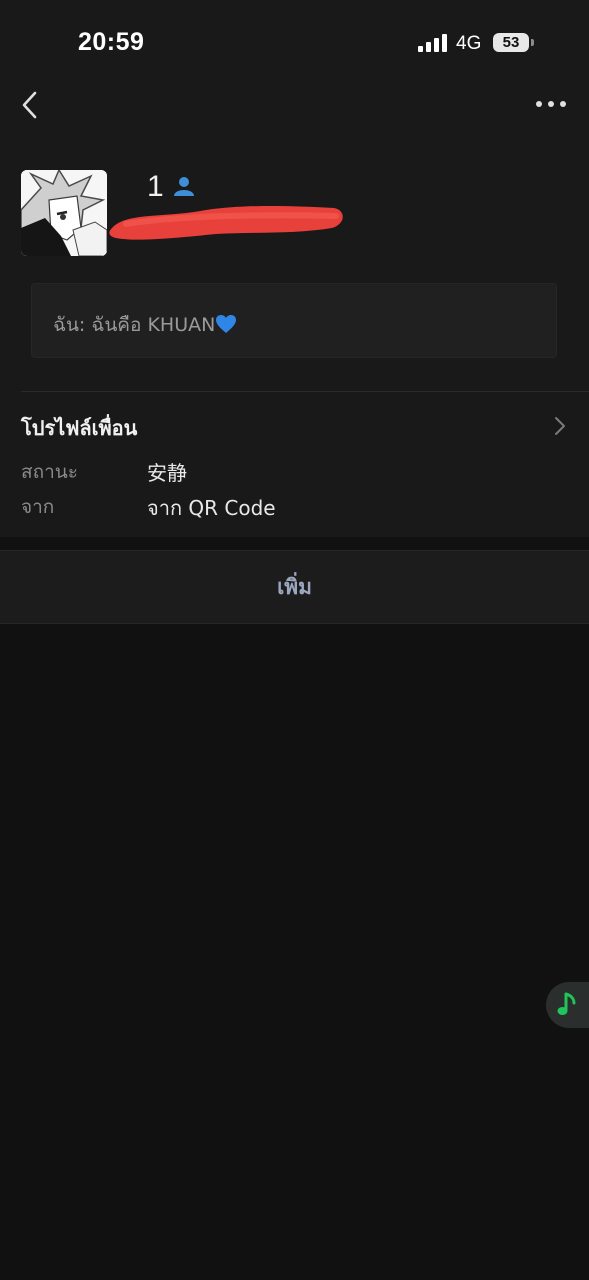 This screenshot has width=589, height=1280. Describe the element at coordinates (134, 325) in the screenshot. I see `moment-text: ฉัน: ฉันคือ KHUAN` at that location.